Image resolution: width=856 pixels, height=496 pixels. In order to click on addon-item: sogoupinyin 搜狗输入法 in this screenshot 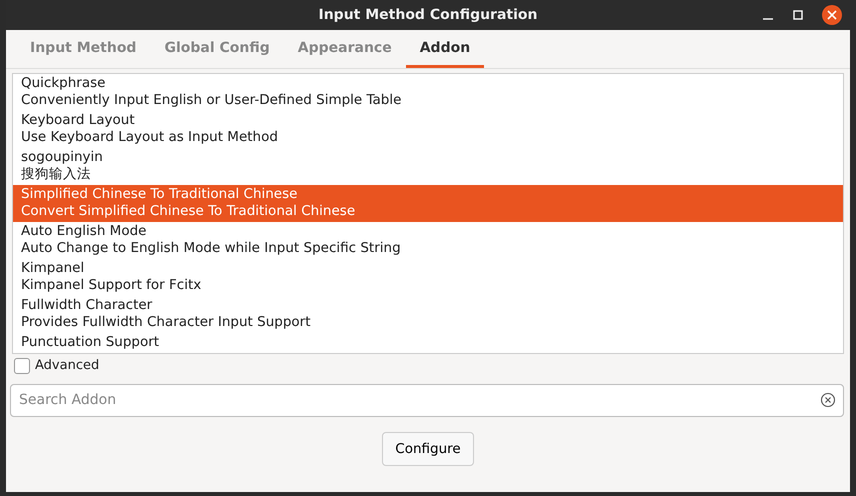, I will do `click(428, 166)`.